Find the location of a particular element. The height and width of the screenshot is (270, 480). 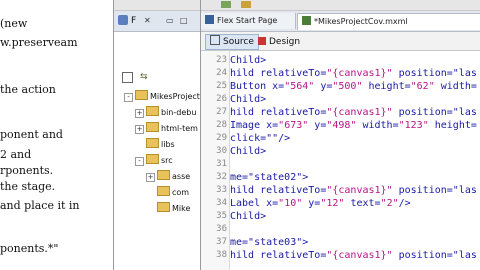

close-icon: ✕ is located at coordinates (147, 20).